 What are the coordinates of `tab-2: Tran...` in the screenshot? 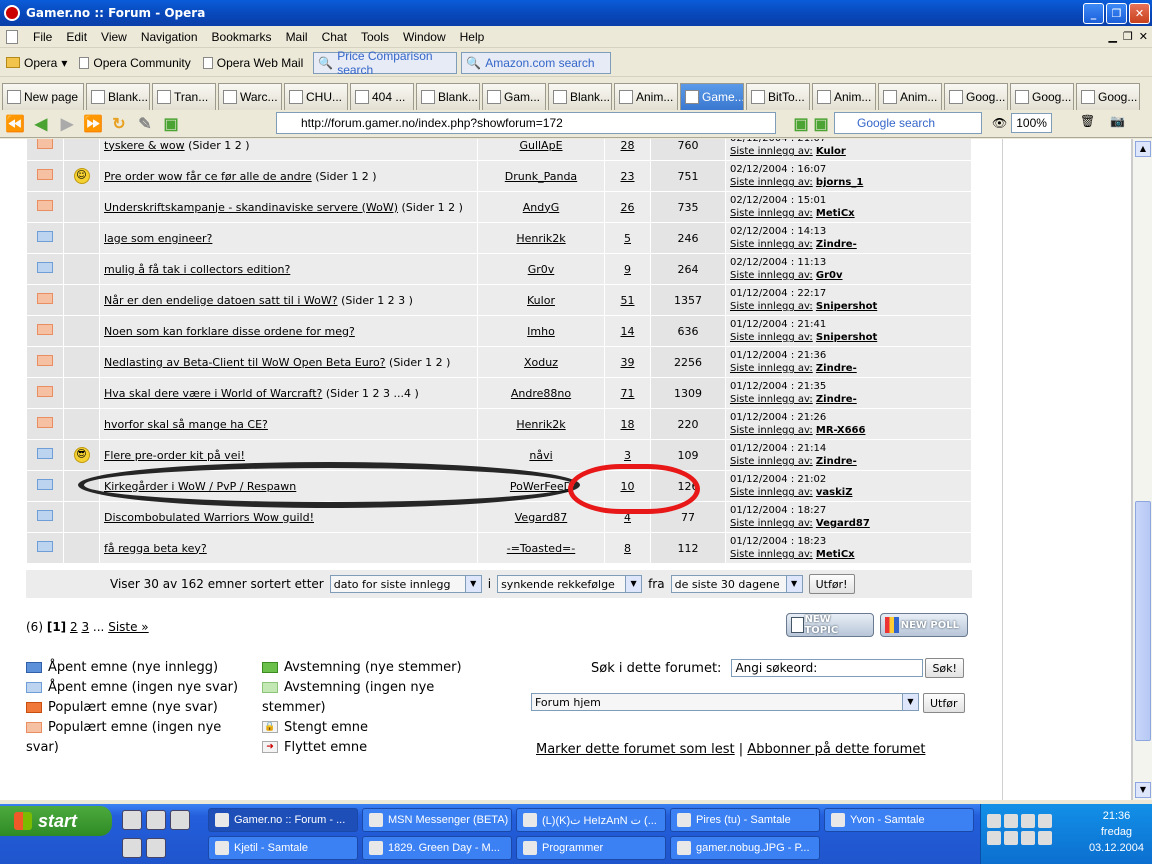 It's located at (184, 96).